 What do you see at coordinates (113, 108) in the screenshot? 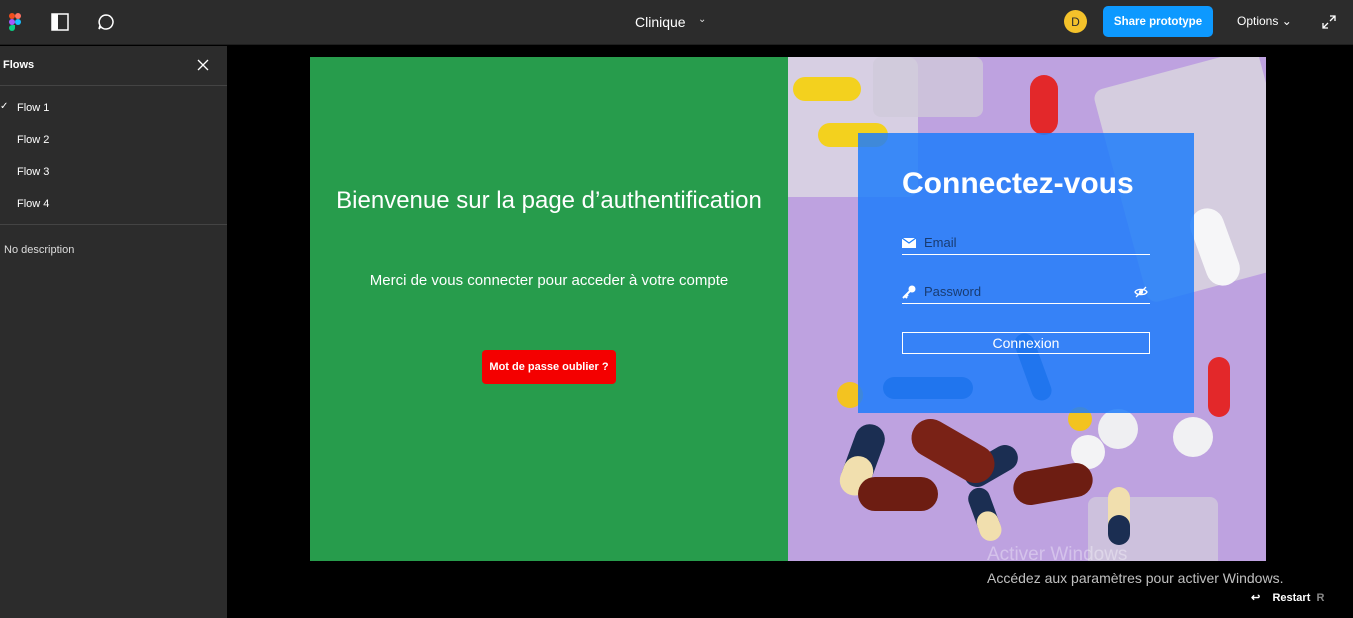
I see `flow-item-1: ✓ Flow 1` at bounding box center [113, 108].